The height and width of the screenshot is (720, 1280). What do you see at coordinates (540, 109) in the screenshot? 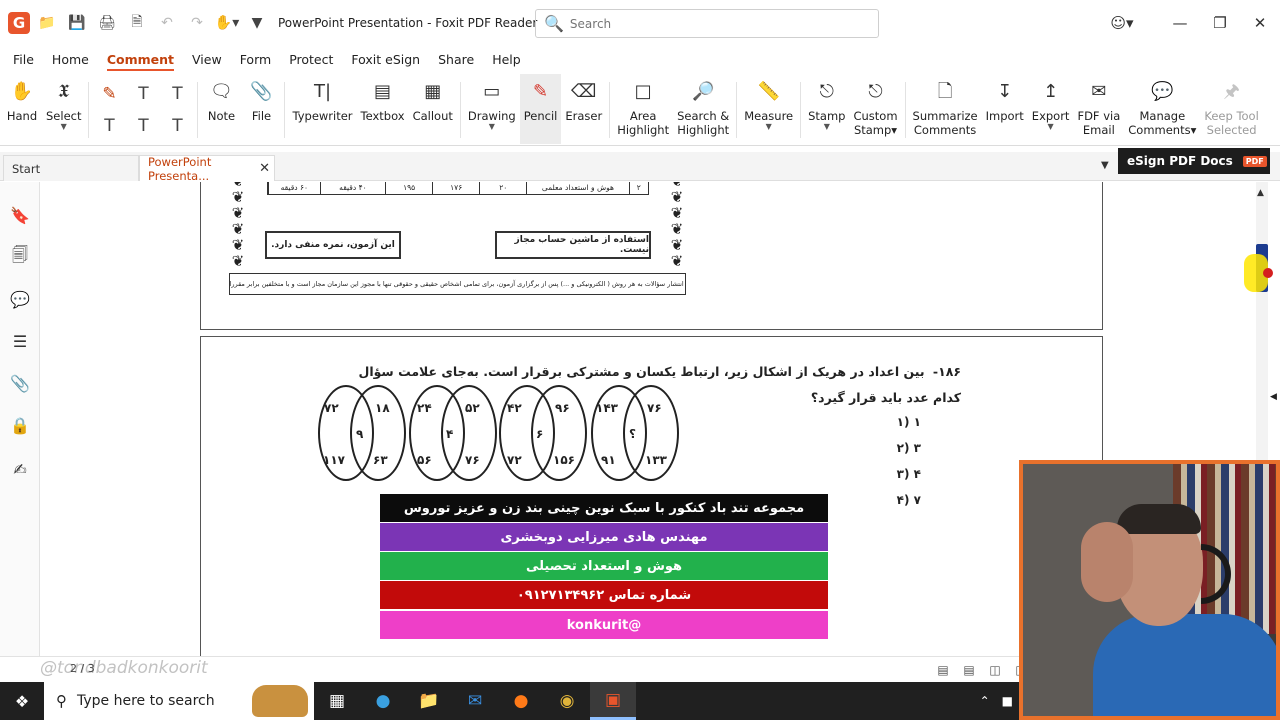
I see `pencil-button: ✎ Pencil` at bounding box center [540, 109].